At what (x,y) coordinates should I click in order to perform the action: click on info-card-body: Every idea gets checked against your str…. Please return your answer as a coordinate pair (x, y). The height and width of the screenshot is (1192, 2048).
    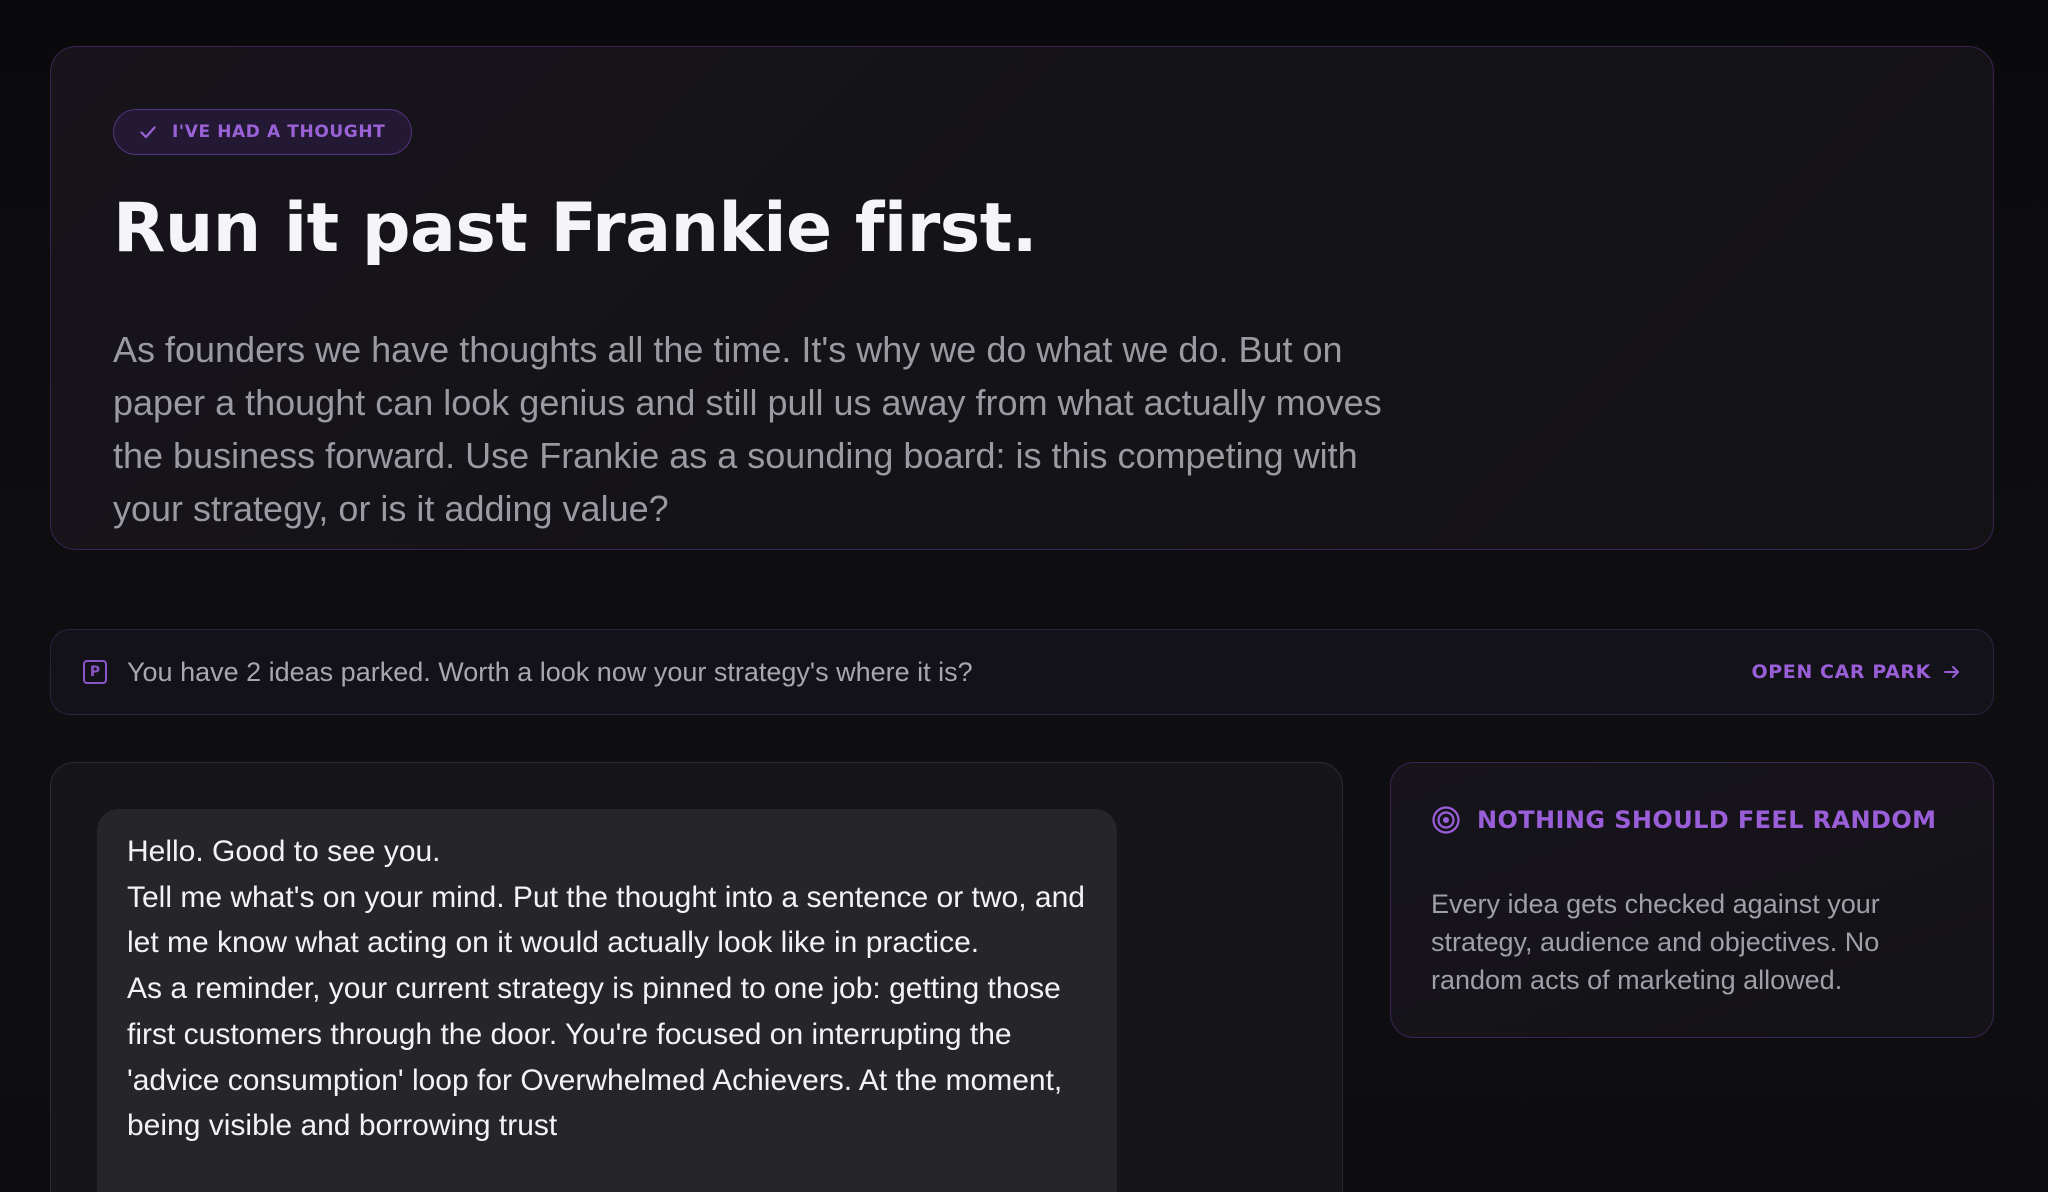
    Looking at the image, I should click on (1655, 942).